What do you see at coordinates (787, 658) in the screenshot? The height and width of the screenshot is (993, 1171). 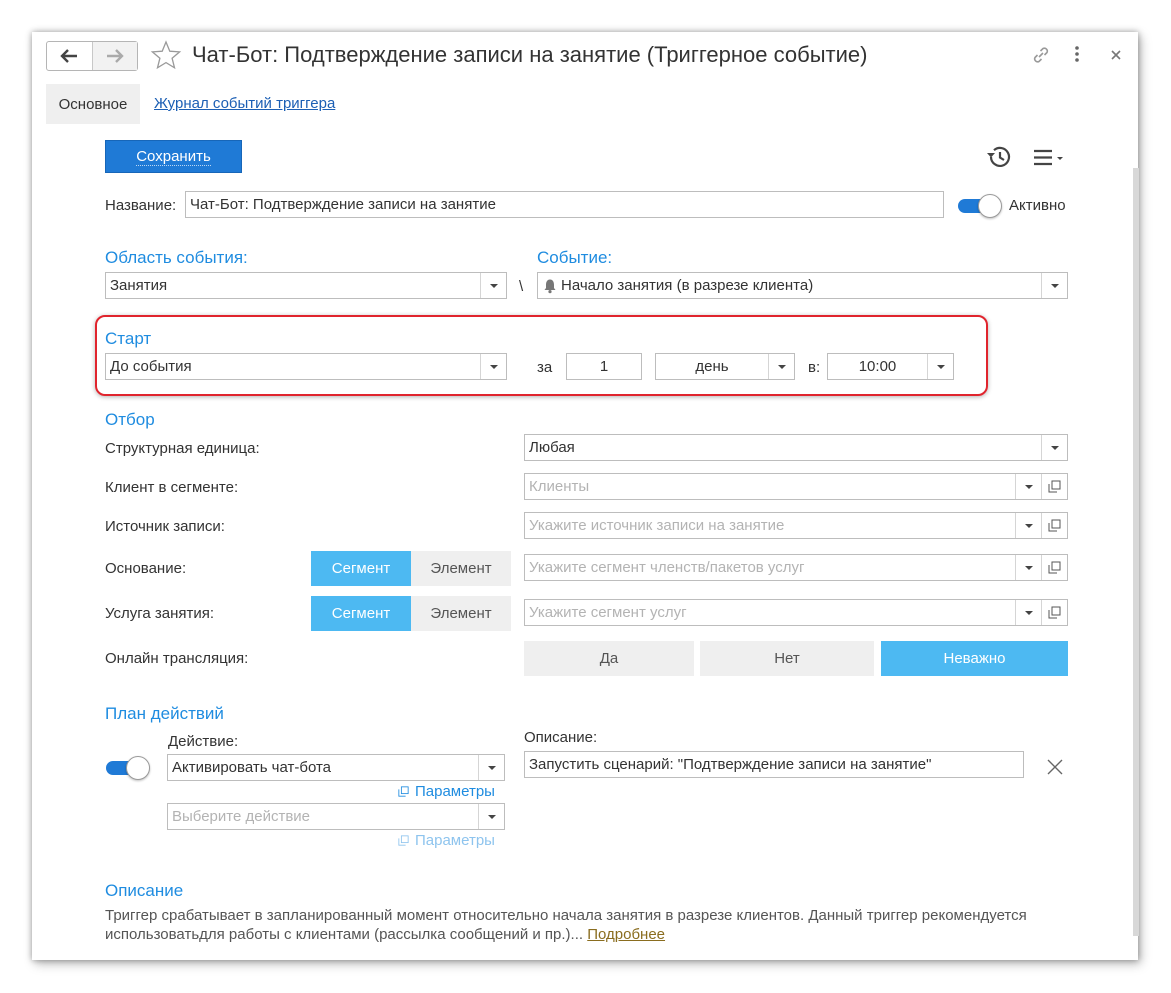 I see `online-no-button: Нет` at bounding box center [787, 658].